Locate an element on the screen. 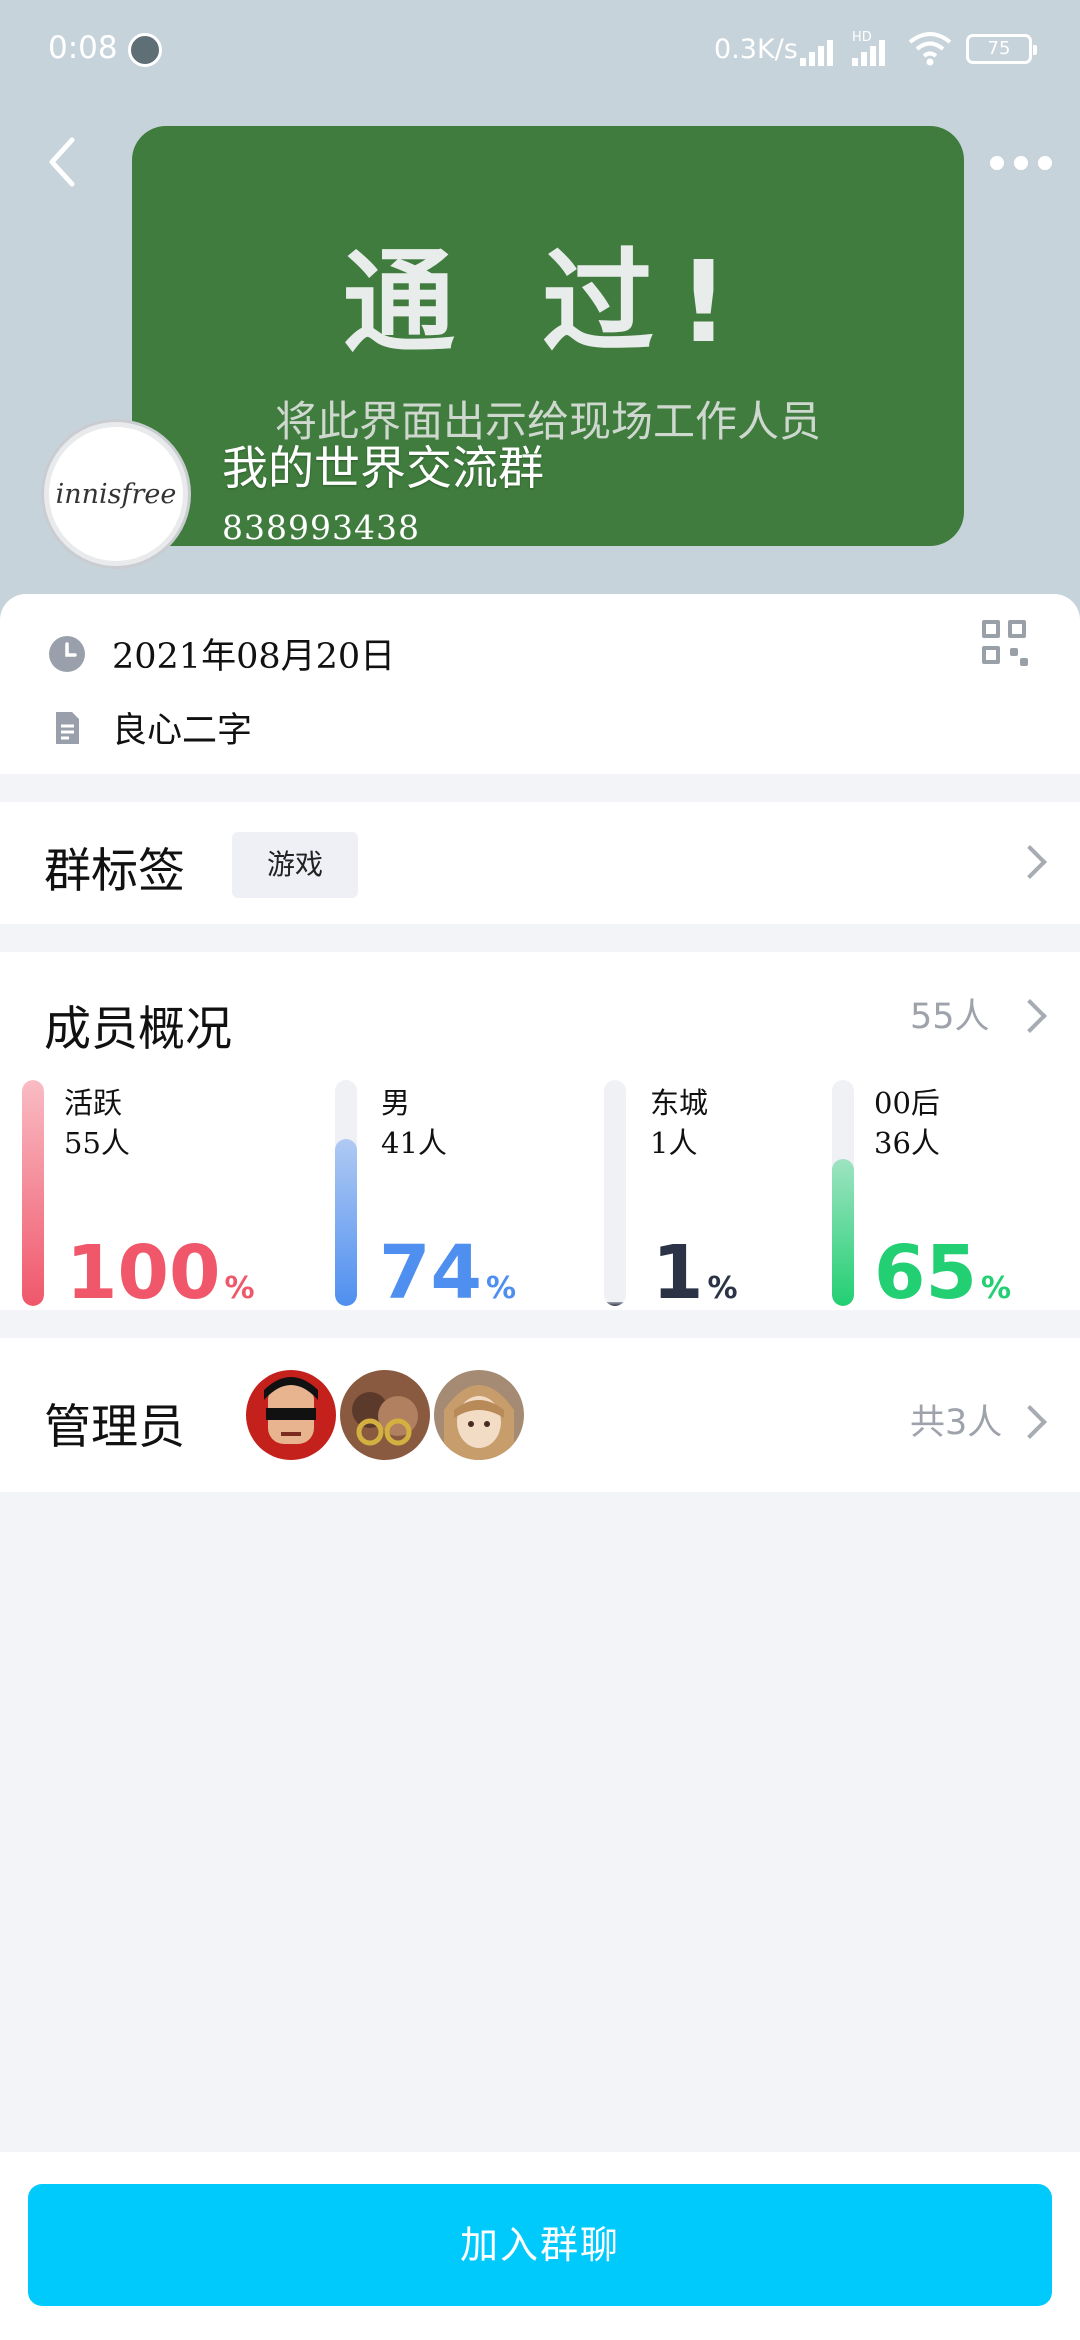 Image resolution: width=1080 pixels, height=2340 pixels. avatar-logo-text: innisfree is located at coordinates (116, 494).